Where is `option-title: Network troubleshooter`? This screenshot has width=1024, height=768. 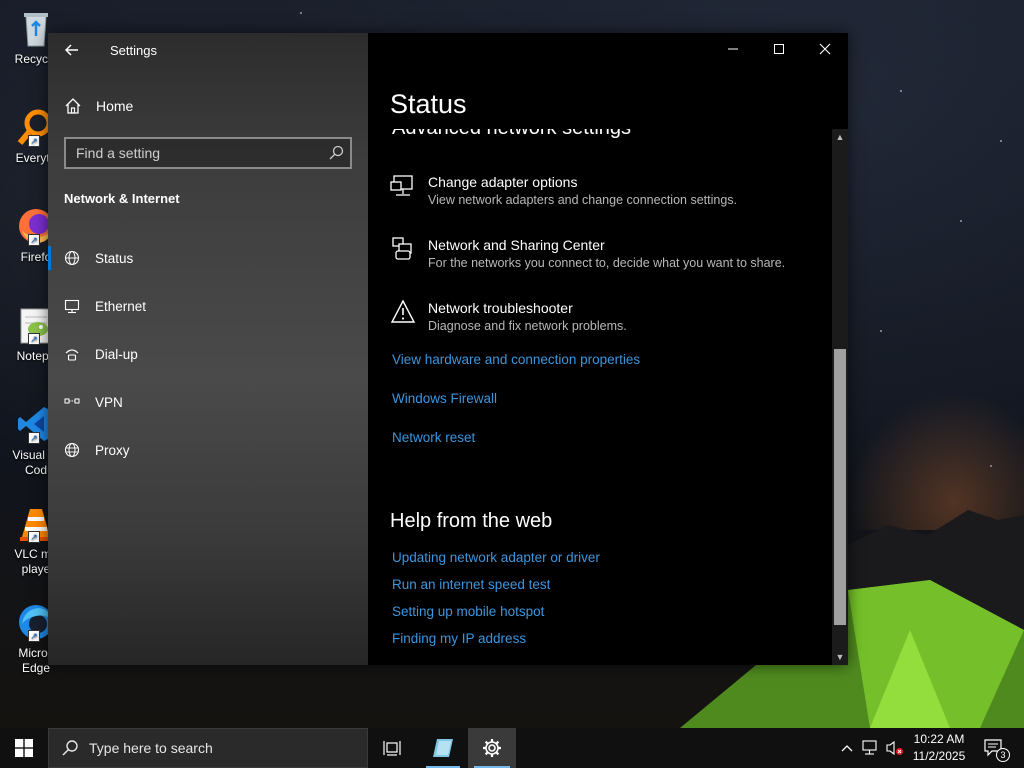
option-title: Network troubleshooter is located at coordinates (500, 308).